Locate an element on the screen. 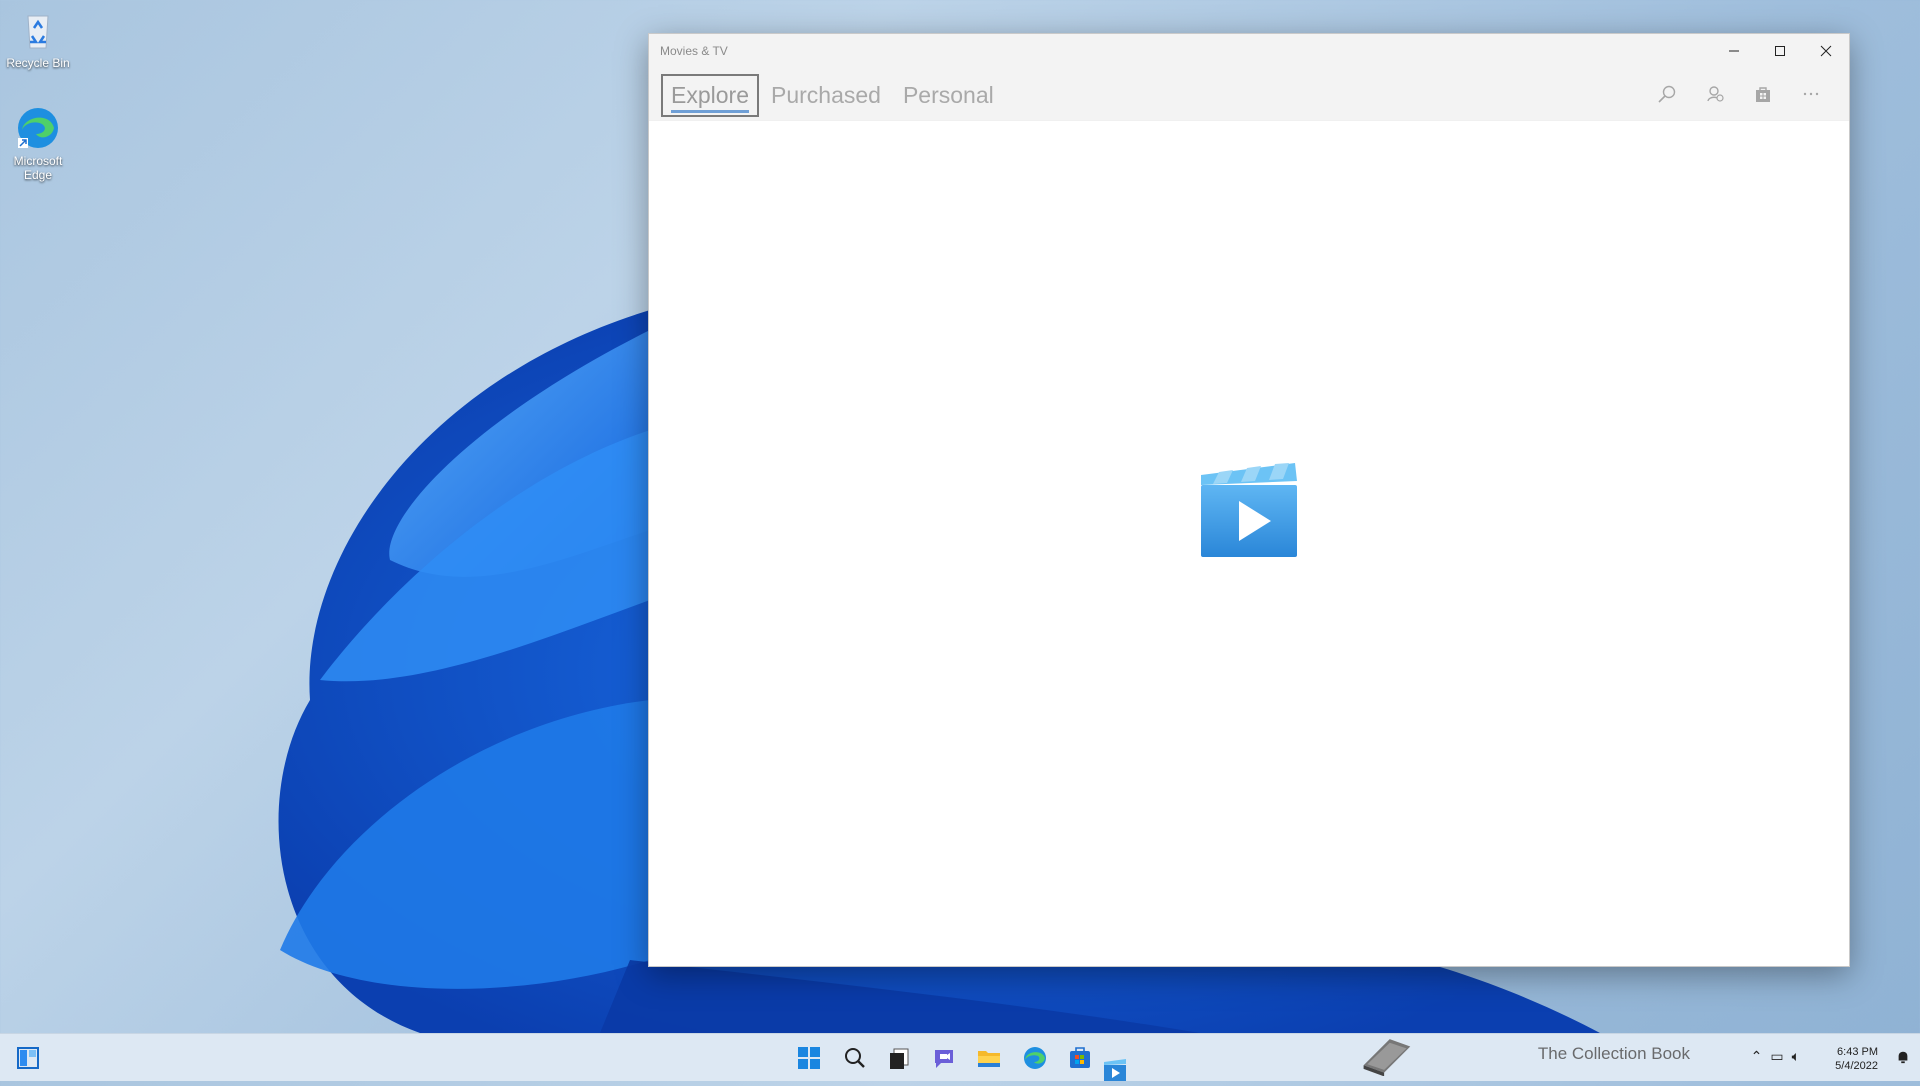 This screenshot has width=1920, height=1086. network-icon: ▭ is located at coordinates (1776, 1056).